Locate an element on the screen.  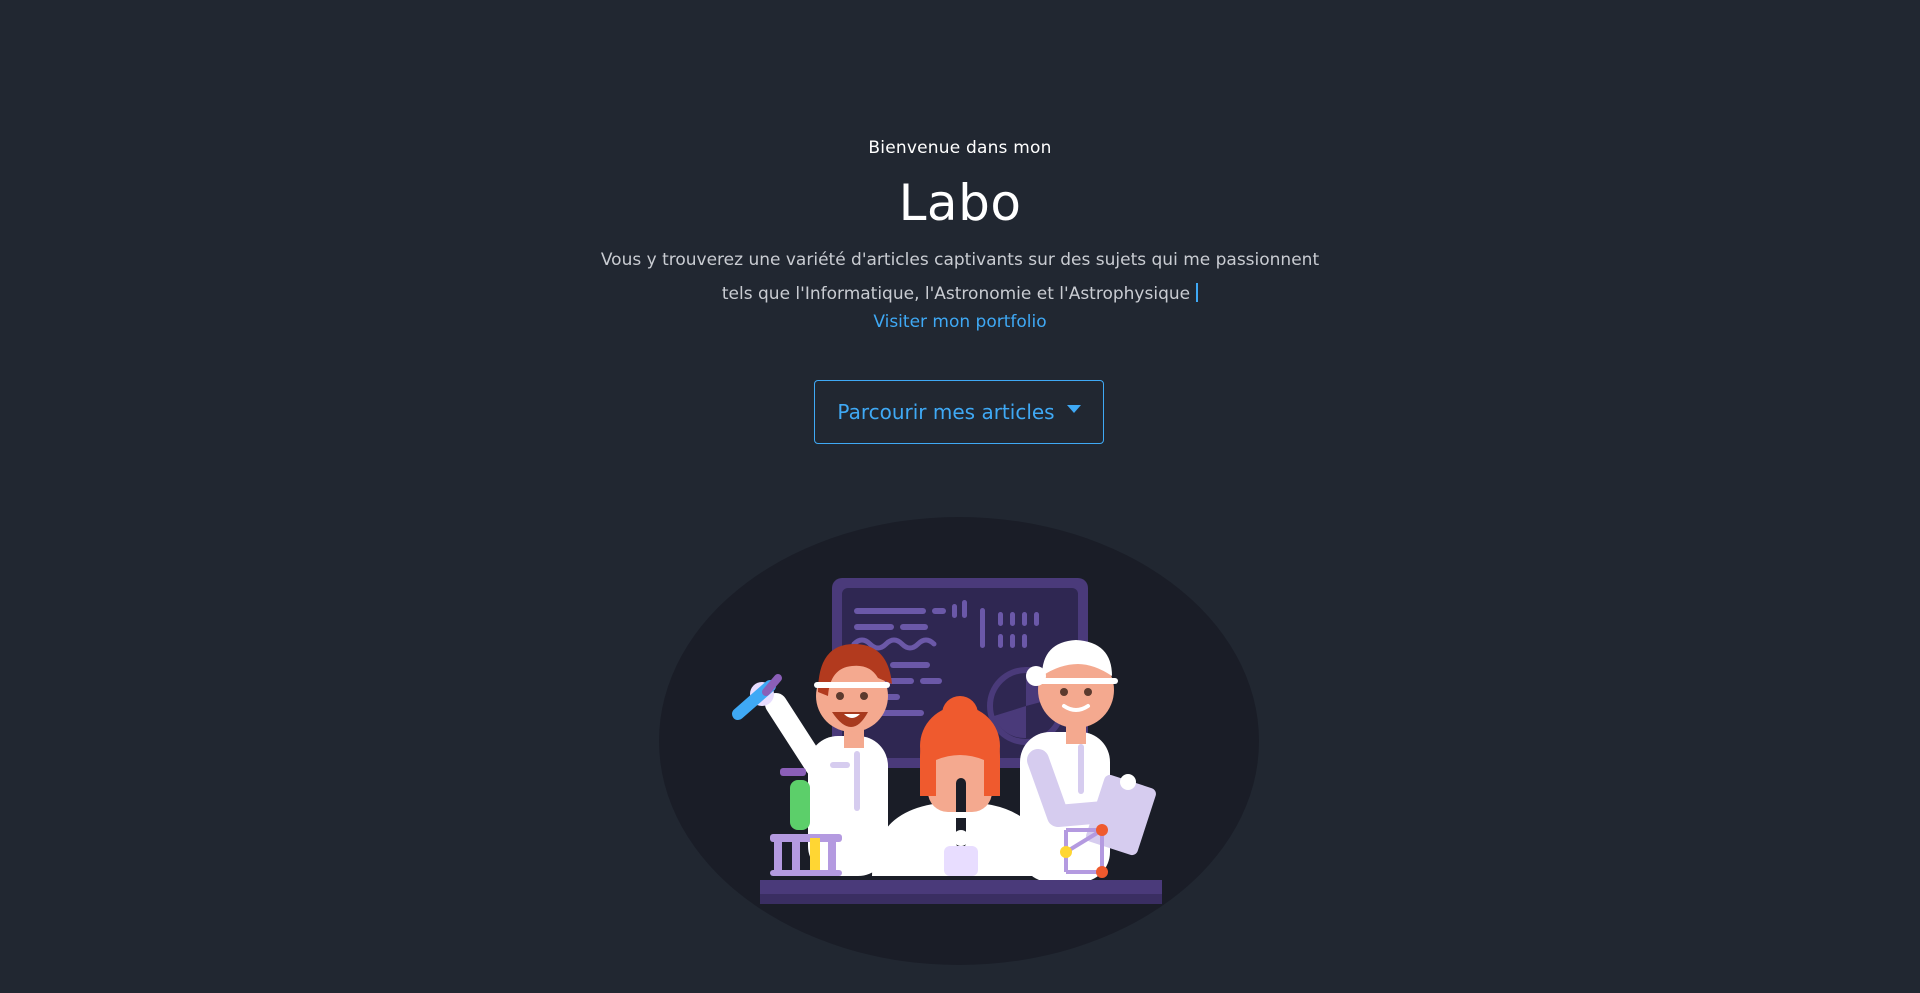
lab-table is located at coordinates (961, 887).